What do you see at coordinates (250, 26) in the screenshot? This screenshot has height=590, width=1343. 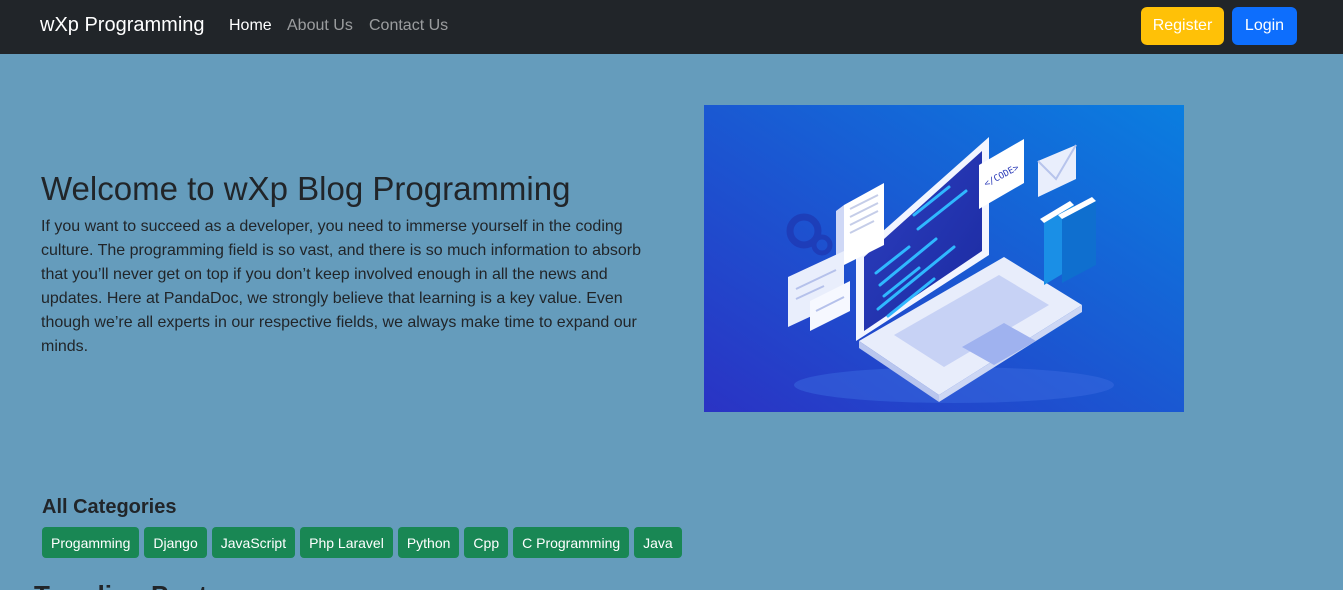 I see `nav-link-home: Home` at bounding box center [250, 26].